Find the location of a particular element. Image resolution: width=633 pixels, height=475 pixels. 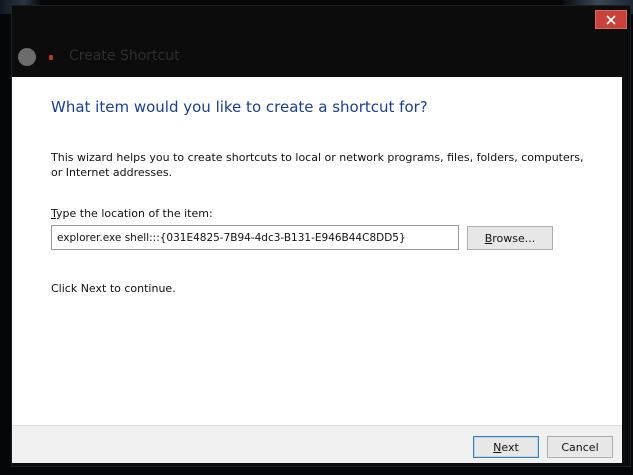

close-button is located at coordinates (611, 19).